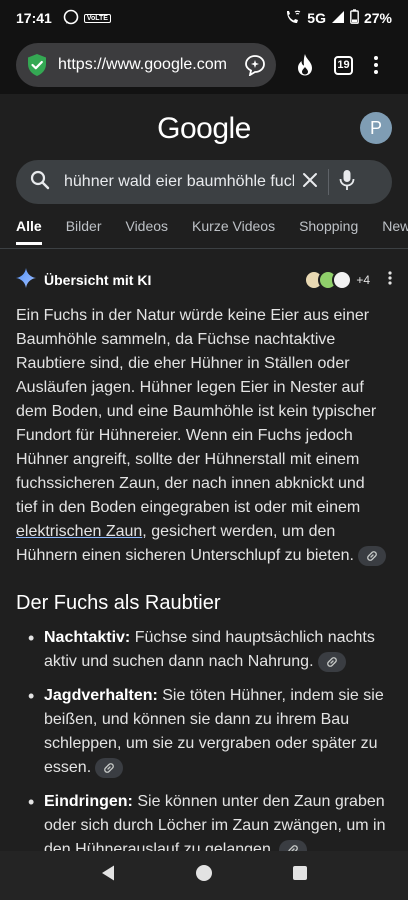 This screenshot has height=900, width=408. I want to click on search-box: hühner wald eier baumhöhle fuchs, so click(204, 182).